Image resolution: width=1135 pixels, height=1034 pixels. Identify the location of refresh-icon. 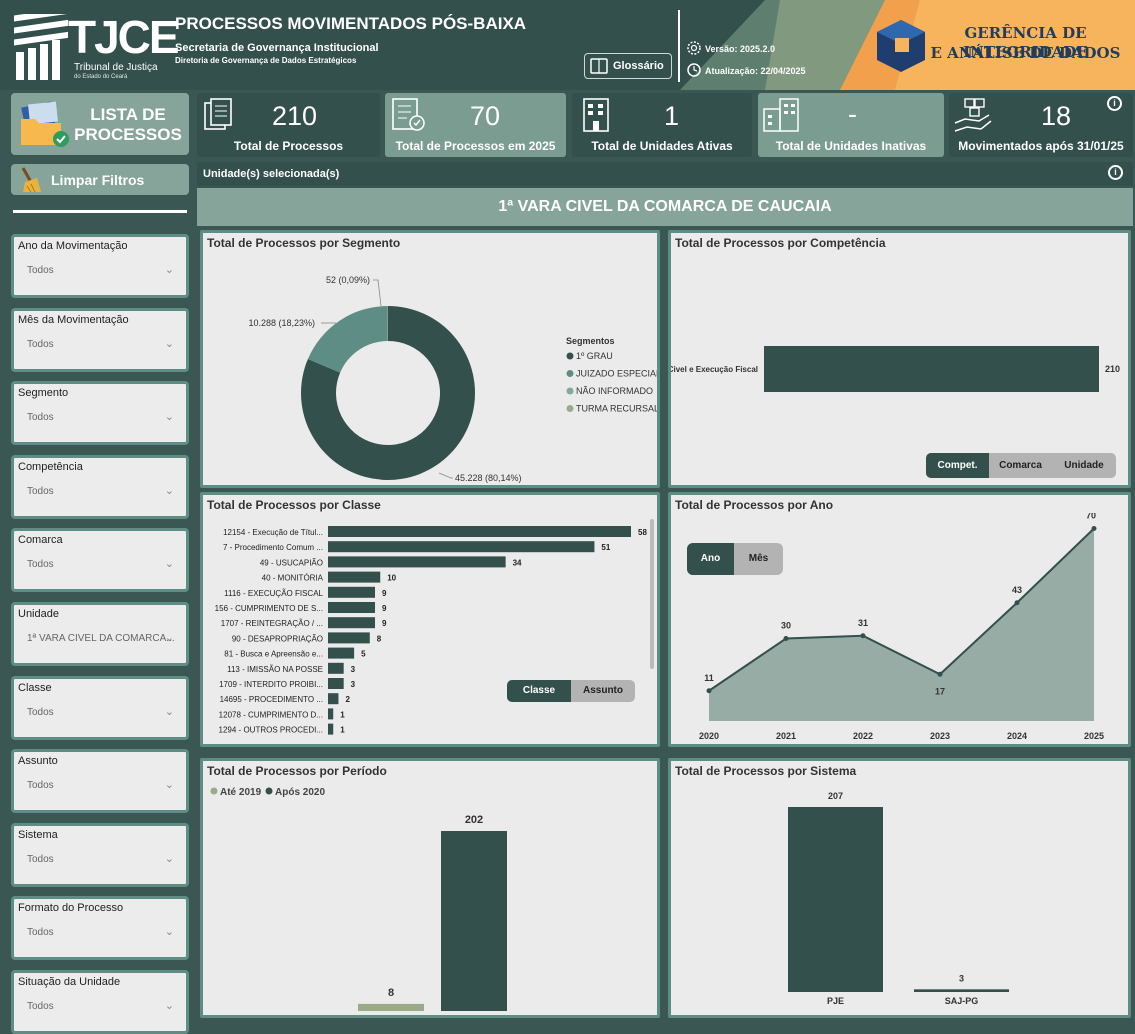
(694, 70).